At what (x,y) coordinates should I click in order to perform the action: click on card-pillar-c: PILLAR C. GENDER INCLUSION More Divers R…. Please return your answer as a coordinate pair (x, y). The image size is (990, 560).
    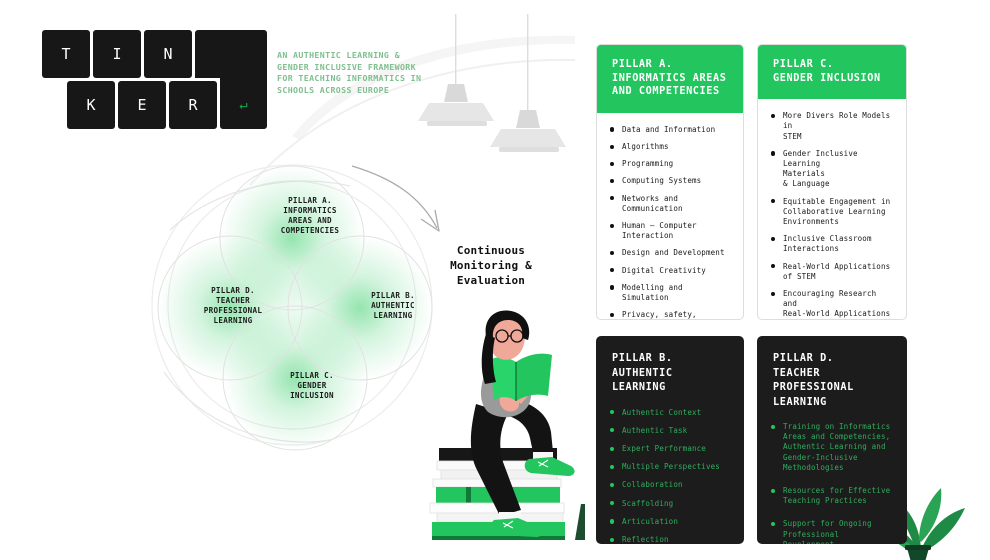
    Looking at the image, I should click on (832, 182).